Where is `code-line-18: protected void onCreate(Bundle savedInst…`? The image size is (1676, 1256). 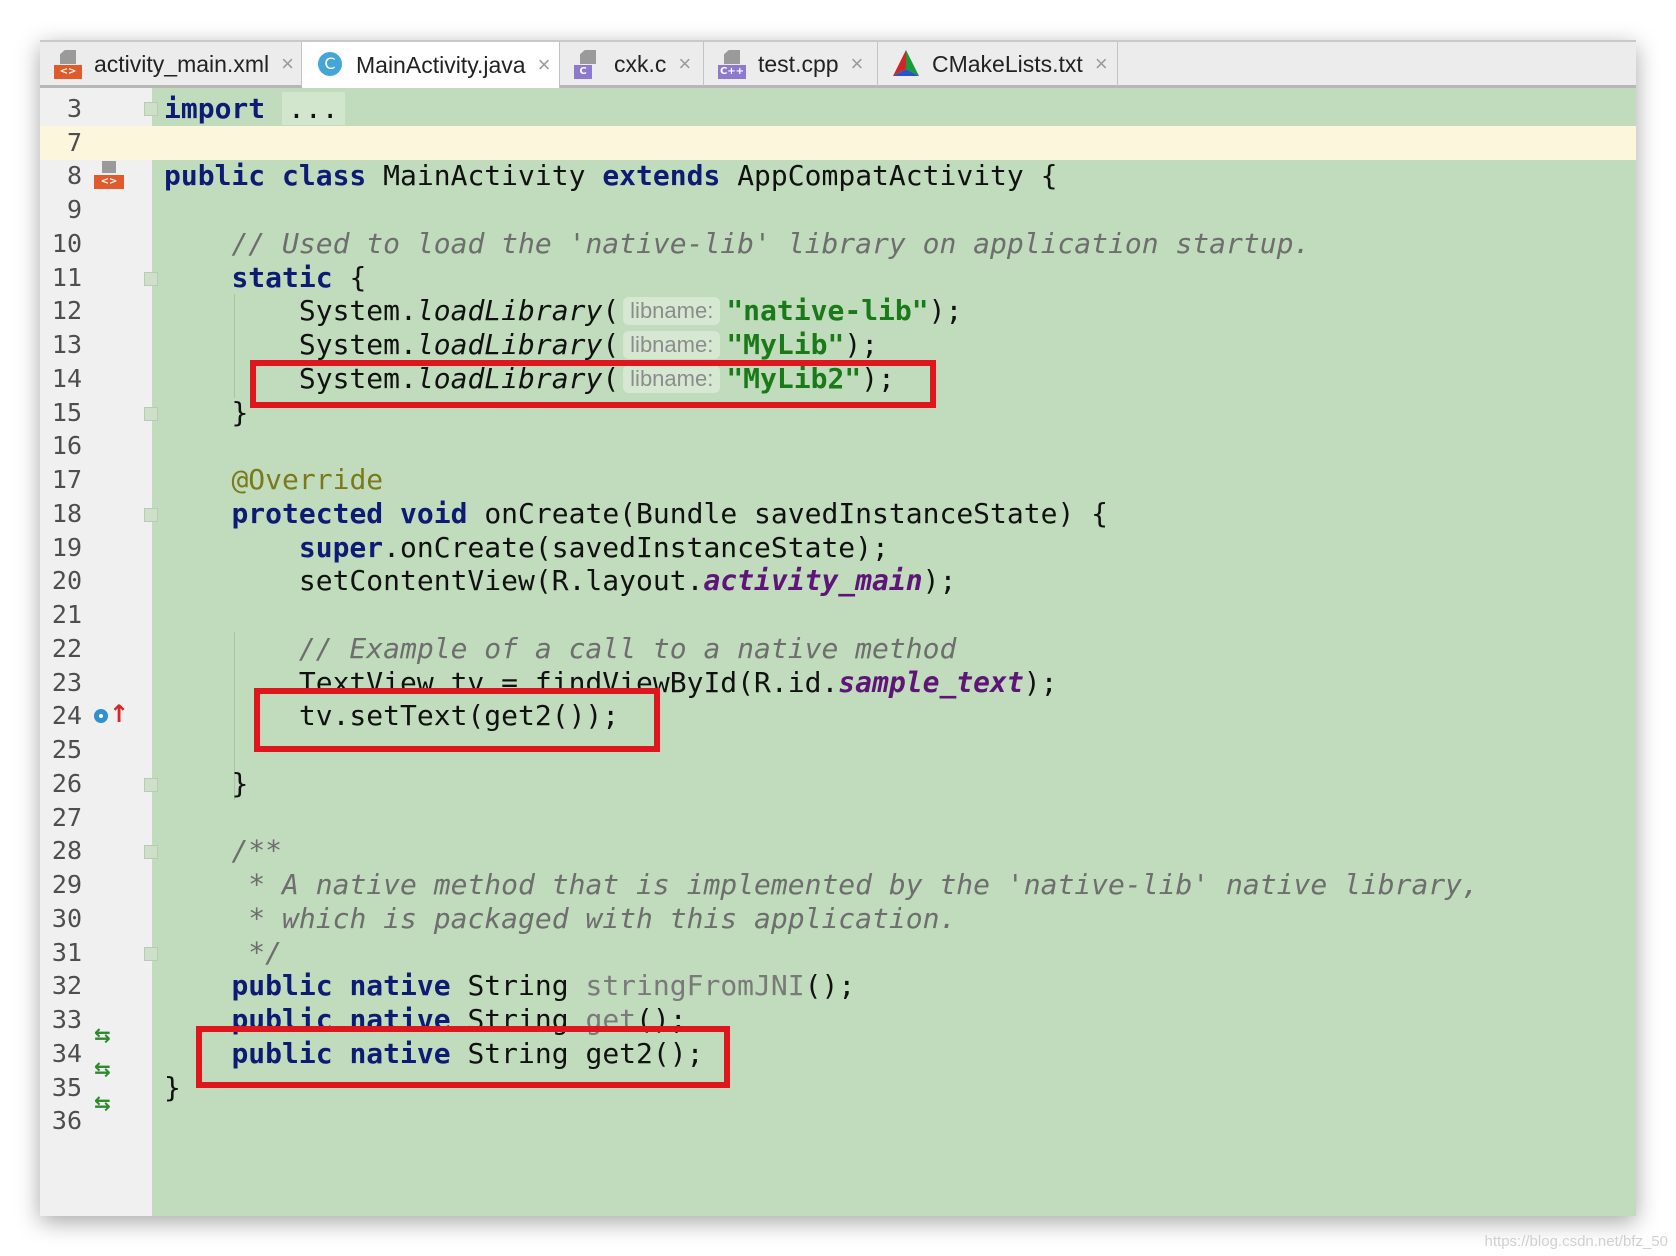
code-line-18: protected void onCreate(Bundle savedInst… is located at coordinates (670, 513).